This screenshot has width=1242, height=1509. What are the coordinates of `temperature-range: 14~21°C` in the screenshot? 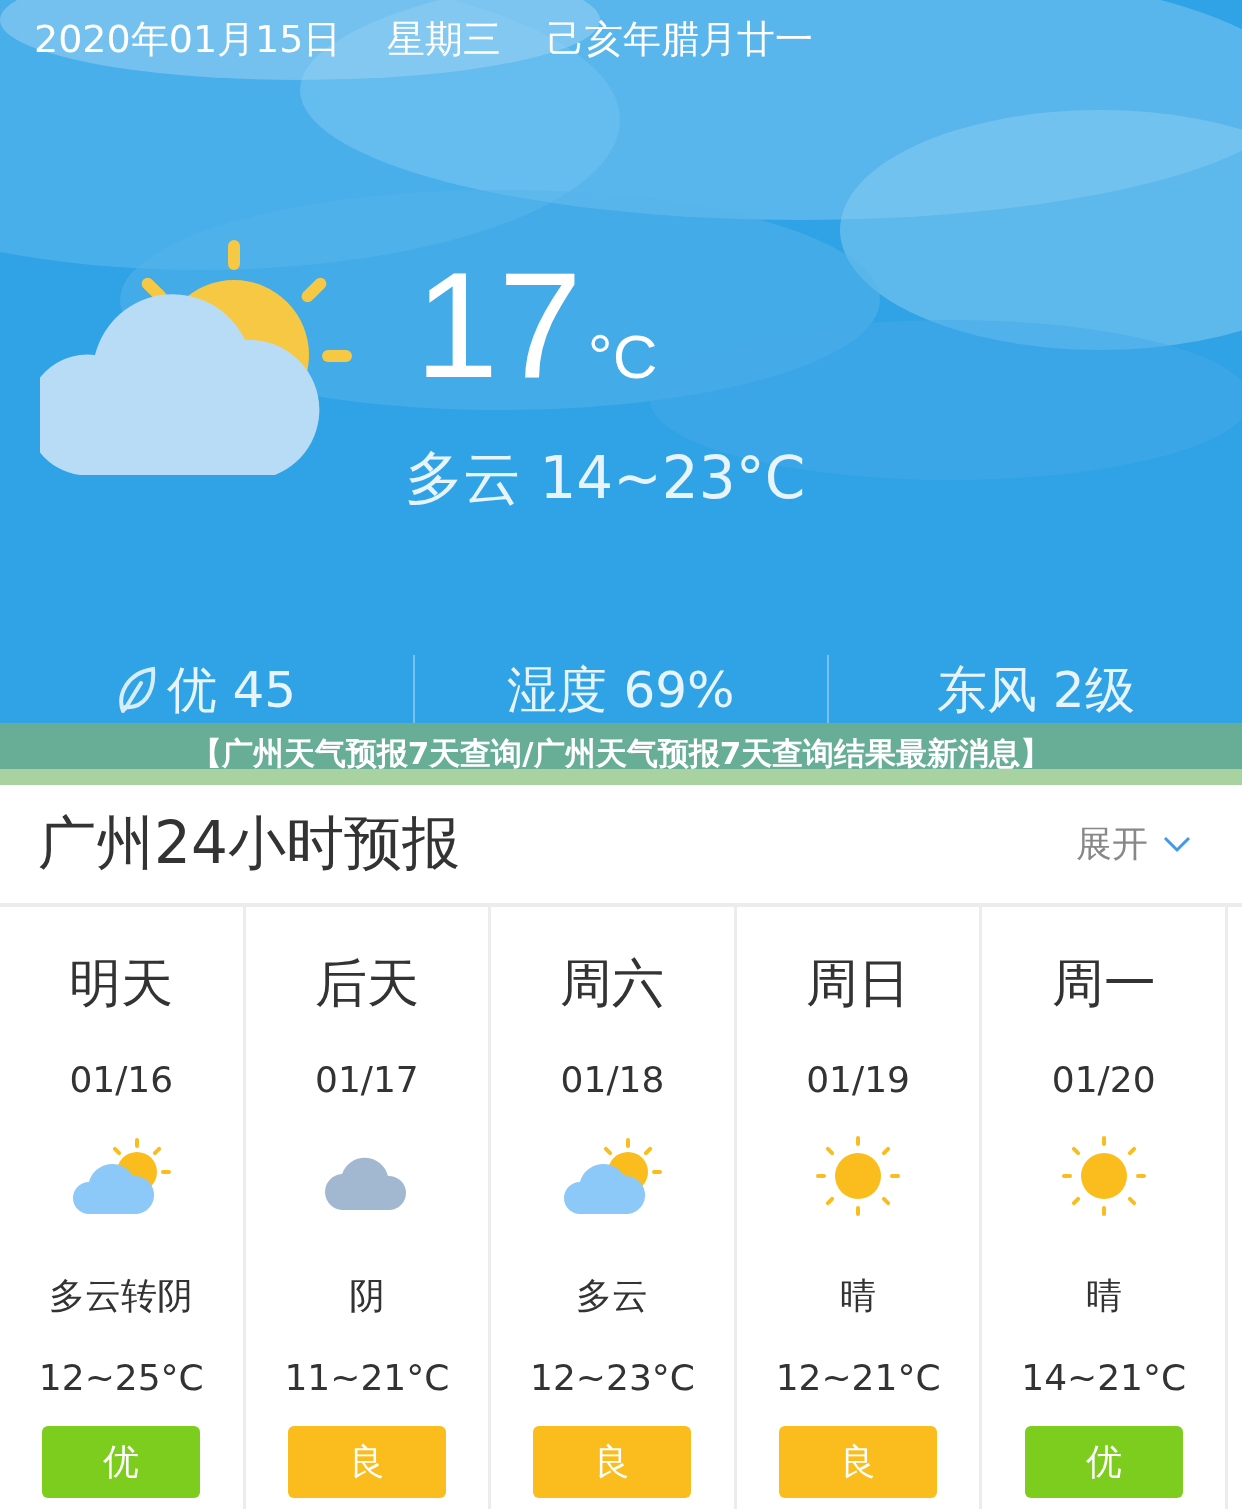 It's located at (1104, 1377).